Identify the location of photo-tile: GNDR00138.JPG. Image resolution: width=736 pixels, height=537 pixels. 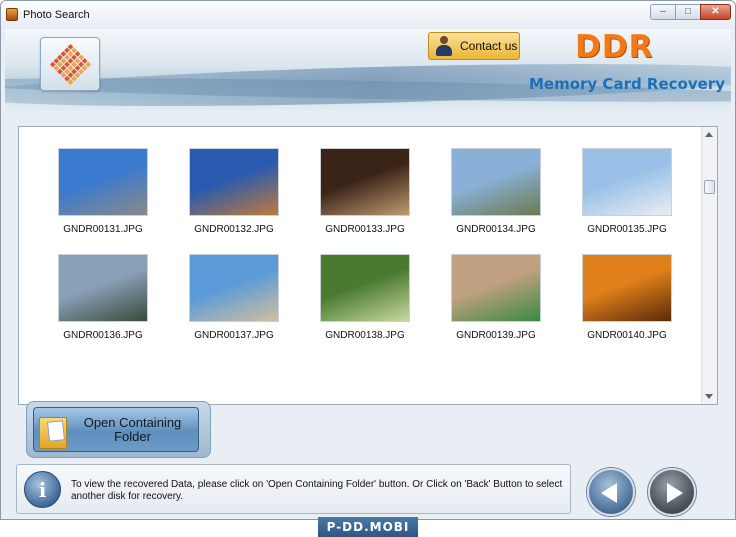
(359, 299).